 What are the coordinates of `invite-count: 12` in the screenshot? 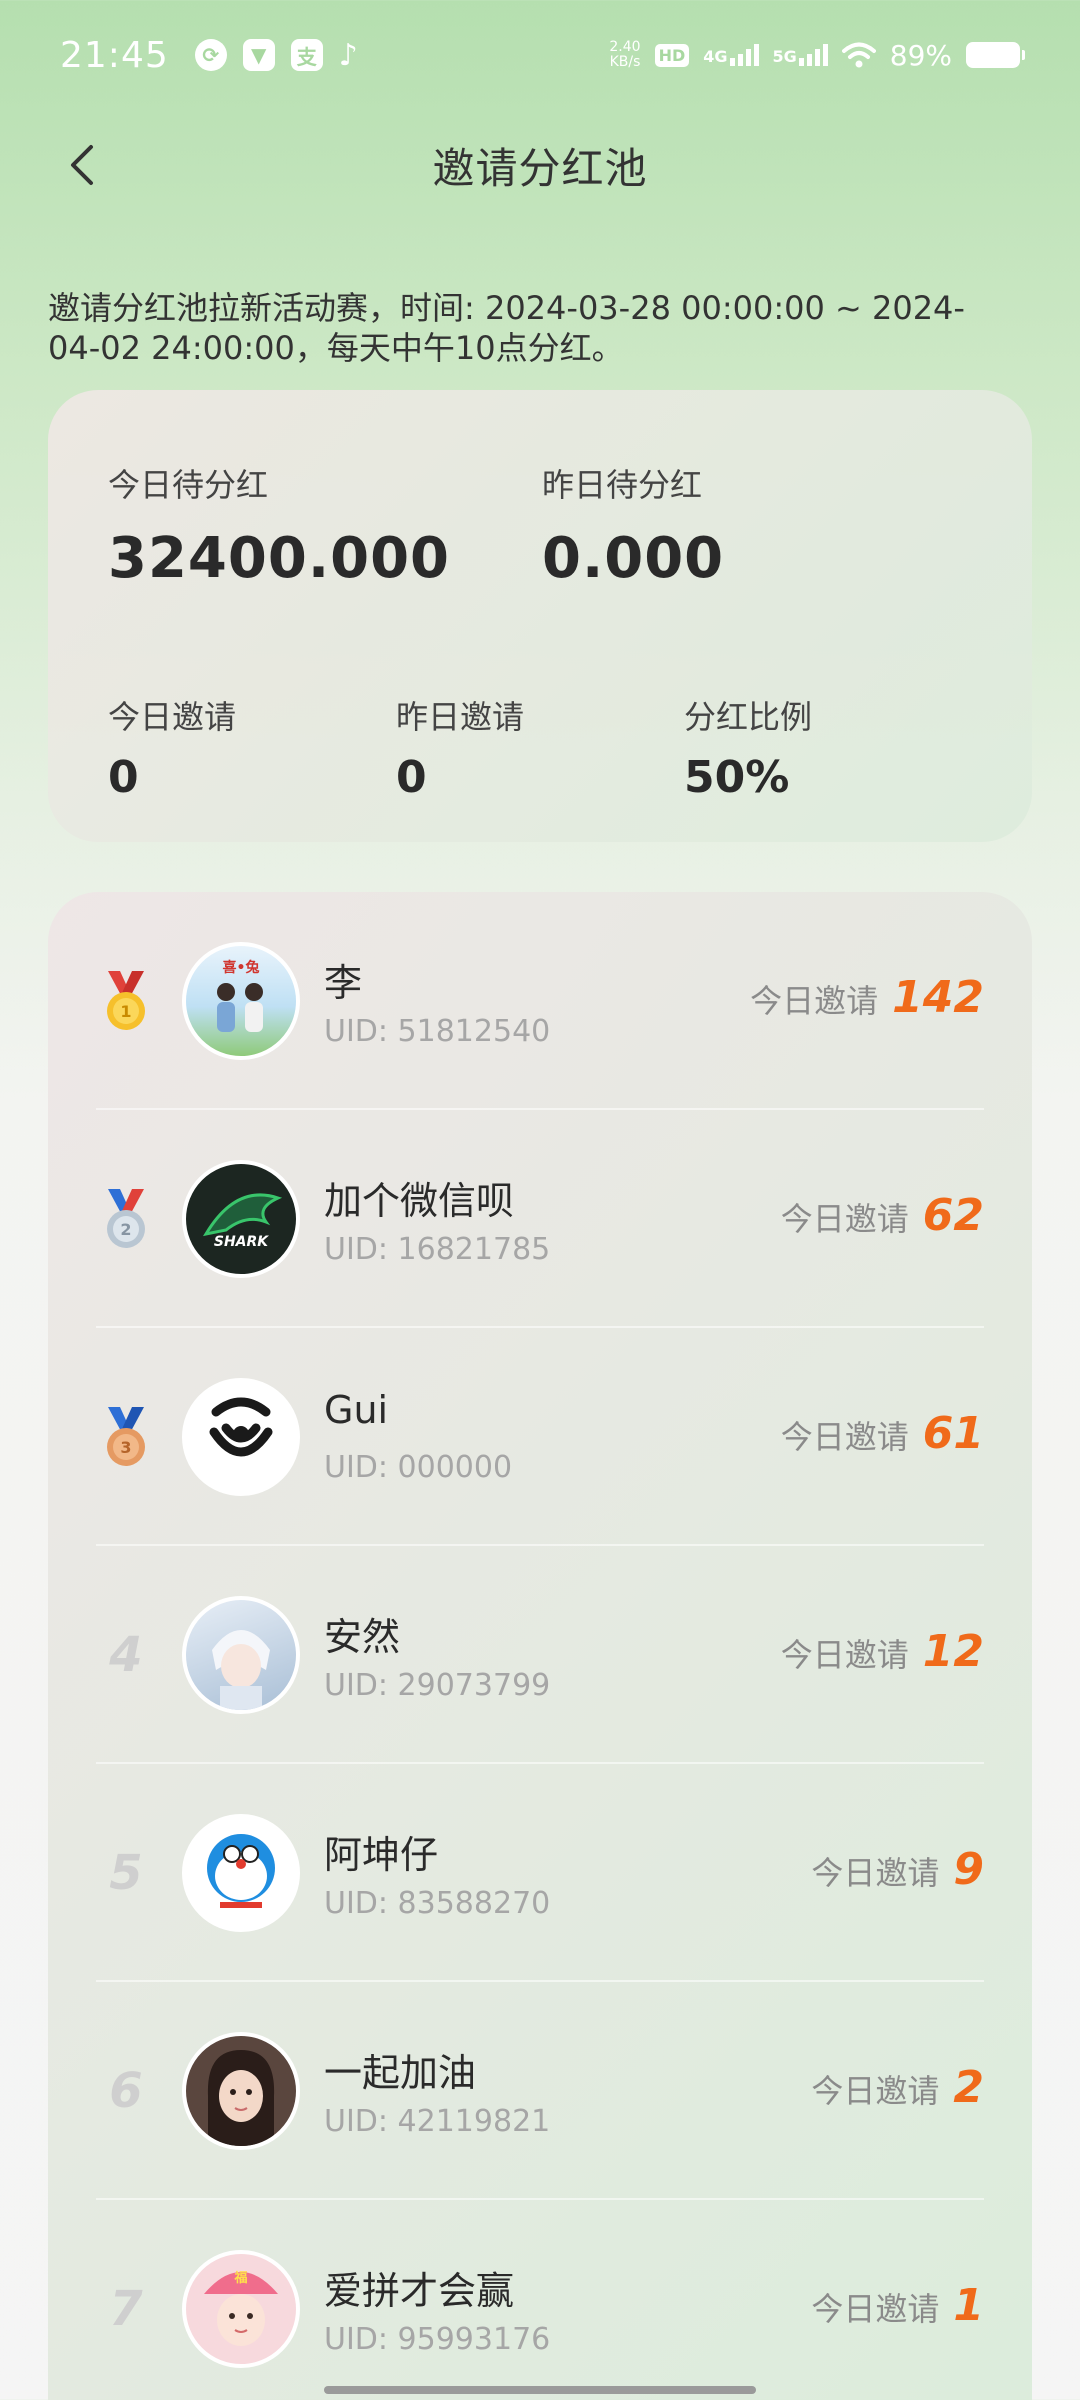 It's located at (953, 1651).